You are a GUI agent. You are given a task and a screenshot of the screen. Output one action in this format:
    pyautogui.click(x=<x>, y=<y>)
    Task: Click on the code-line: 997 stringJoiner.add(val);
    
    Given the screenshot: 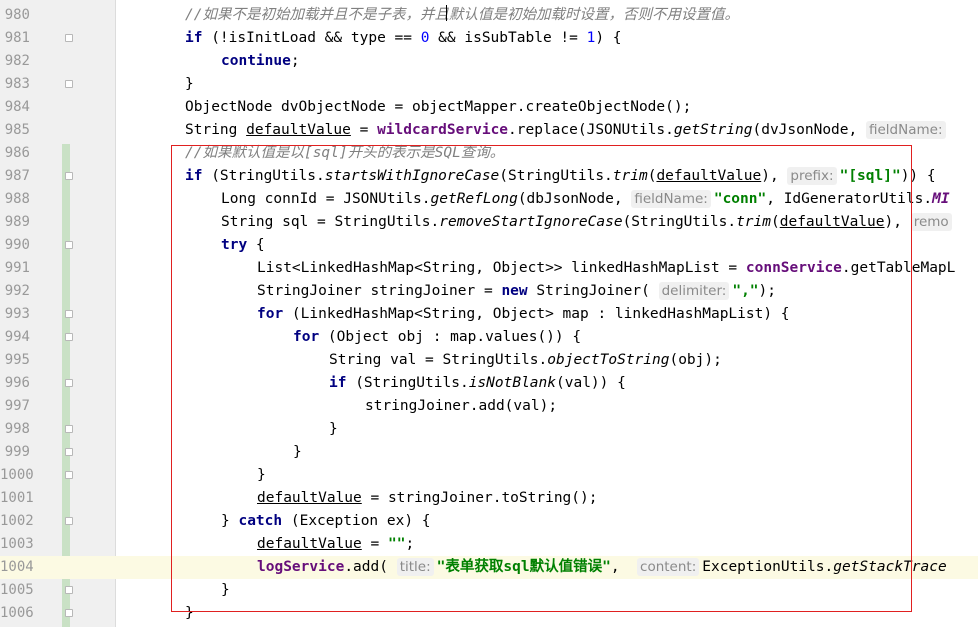 What is the action you would take?
    pyautogui.click(x=489, y=406)
    